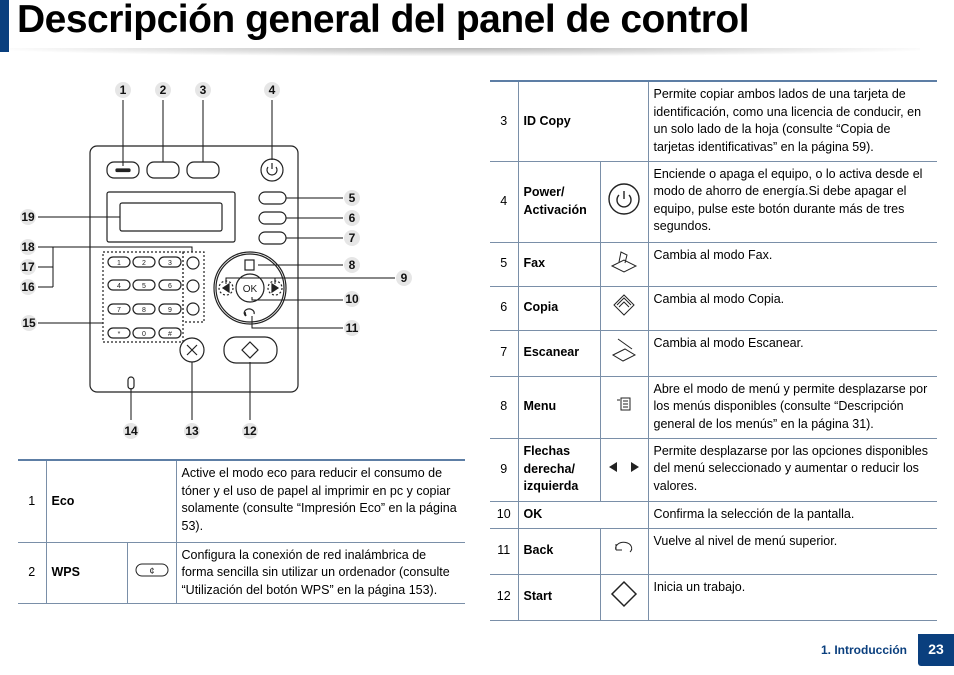 The height and width of the screenshot is (675, 954). What do you see at coordinates (144, 334) in the screenshot?
I see `keypad-key-label: 0` at bounding box center [144, 334].